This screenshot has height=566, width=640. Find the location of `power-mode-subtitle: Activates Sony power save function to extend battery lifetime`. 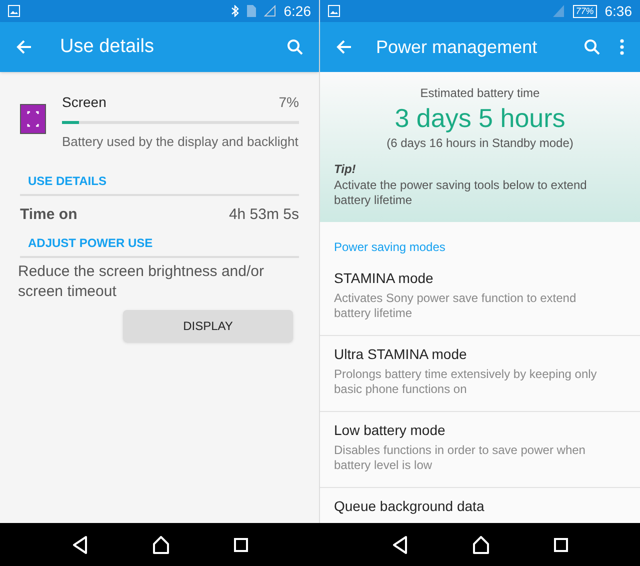

power-mode-subtitle: Activates Sony power save function to extend battery lifetime is located at coordinates (456, 306).